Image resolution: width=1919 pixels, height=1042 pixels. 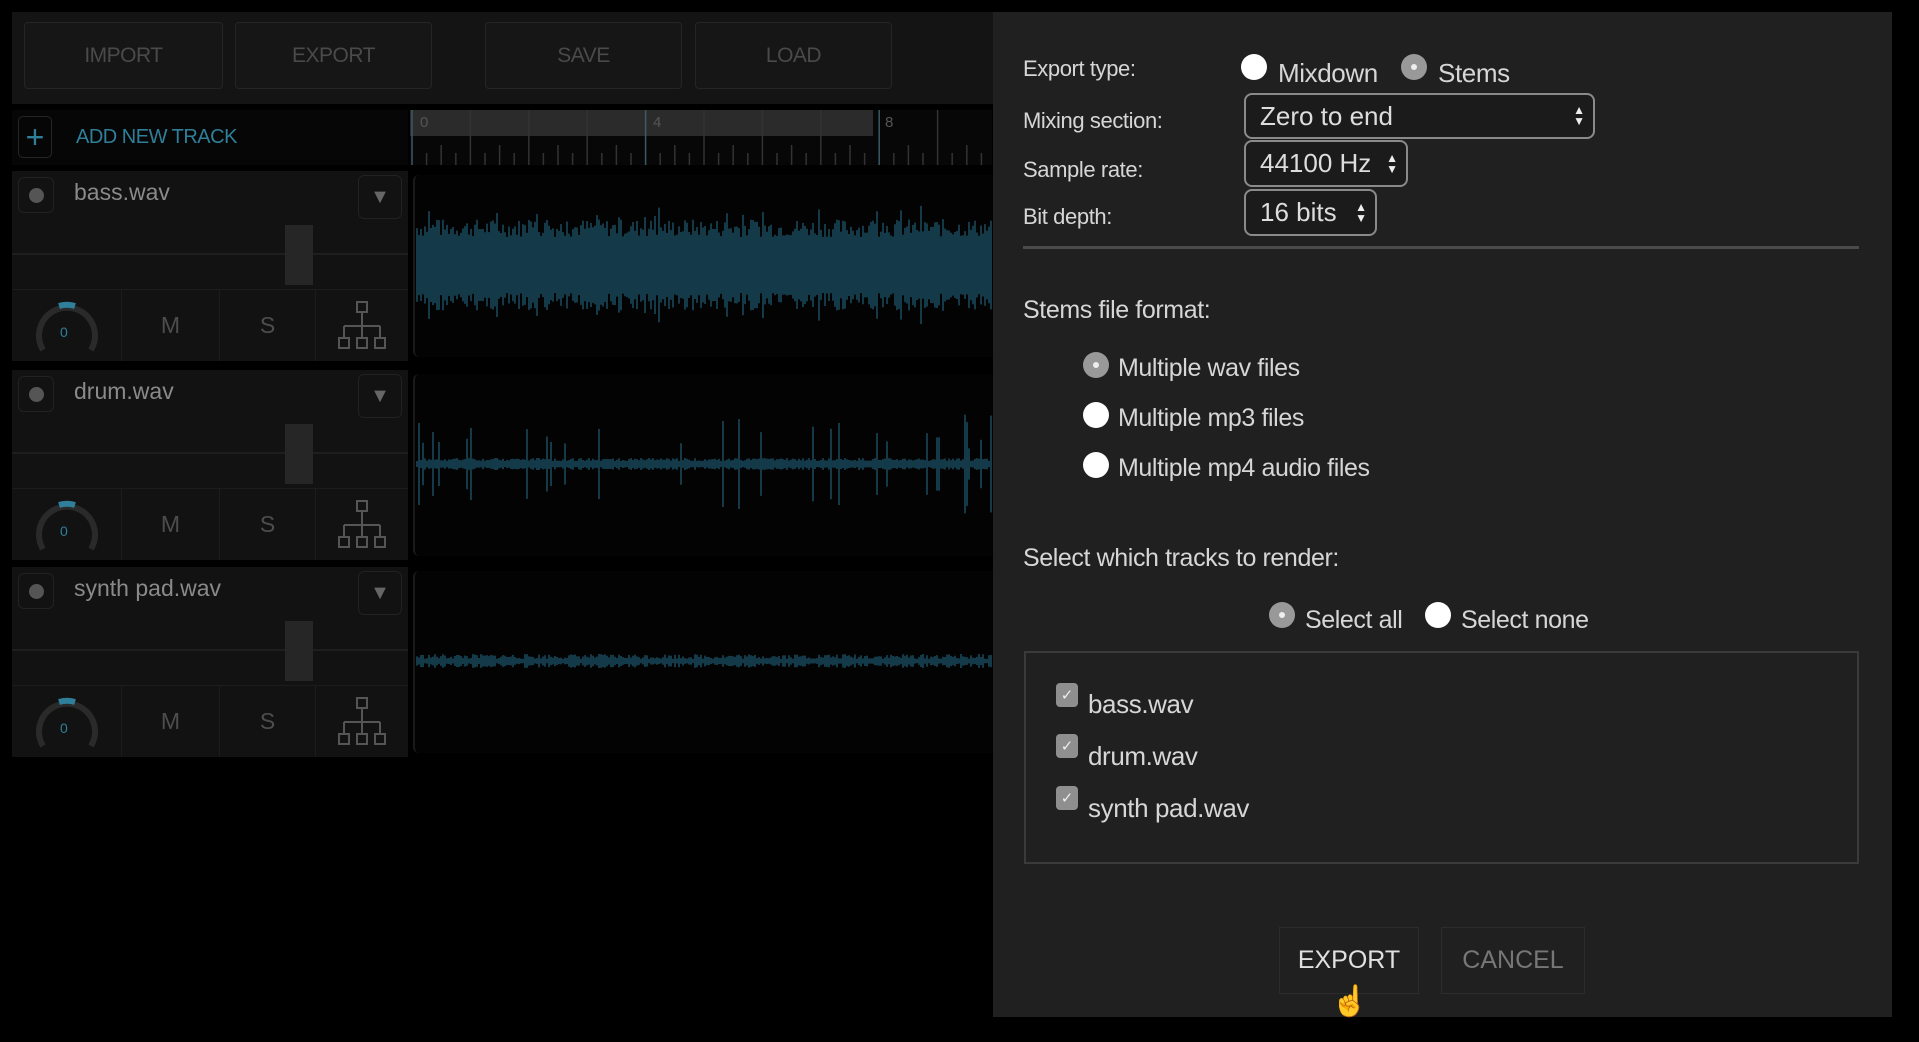 What do you see at coordinates (1474, 73) in the screenshot?
I see `stems-label: Stems` at bounding box center [1474, 73].